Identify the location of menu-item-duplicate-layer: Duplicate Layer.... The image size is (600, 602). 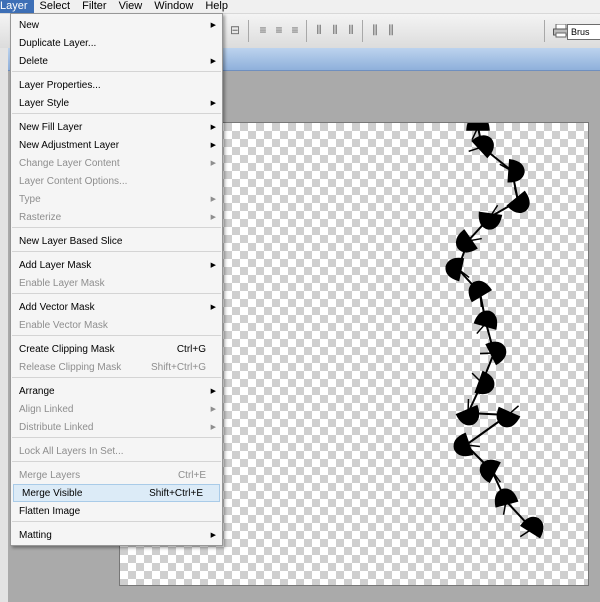
(116, 44).